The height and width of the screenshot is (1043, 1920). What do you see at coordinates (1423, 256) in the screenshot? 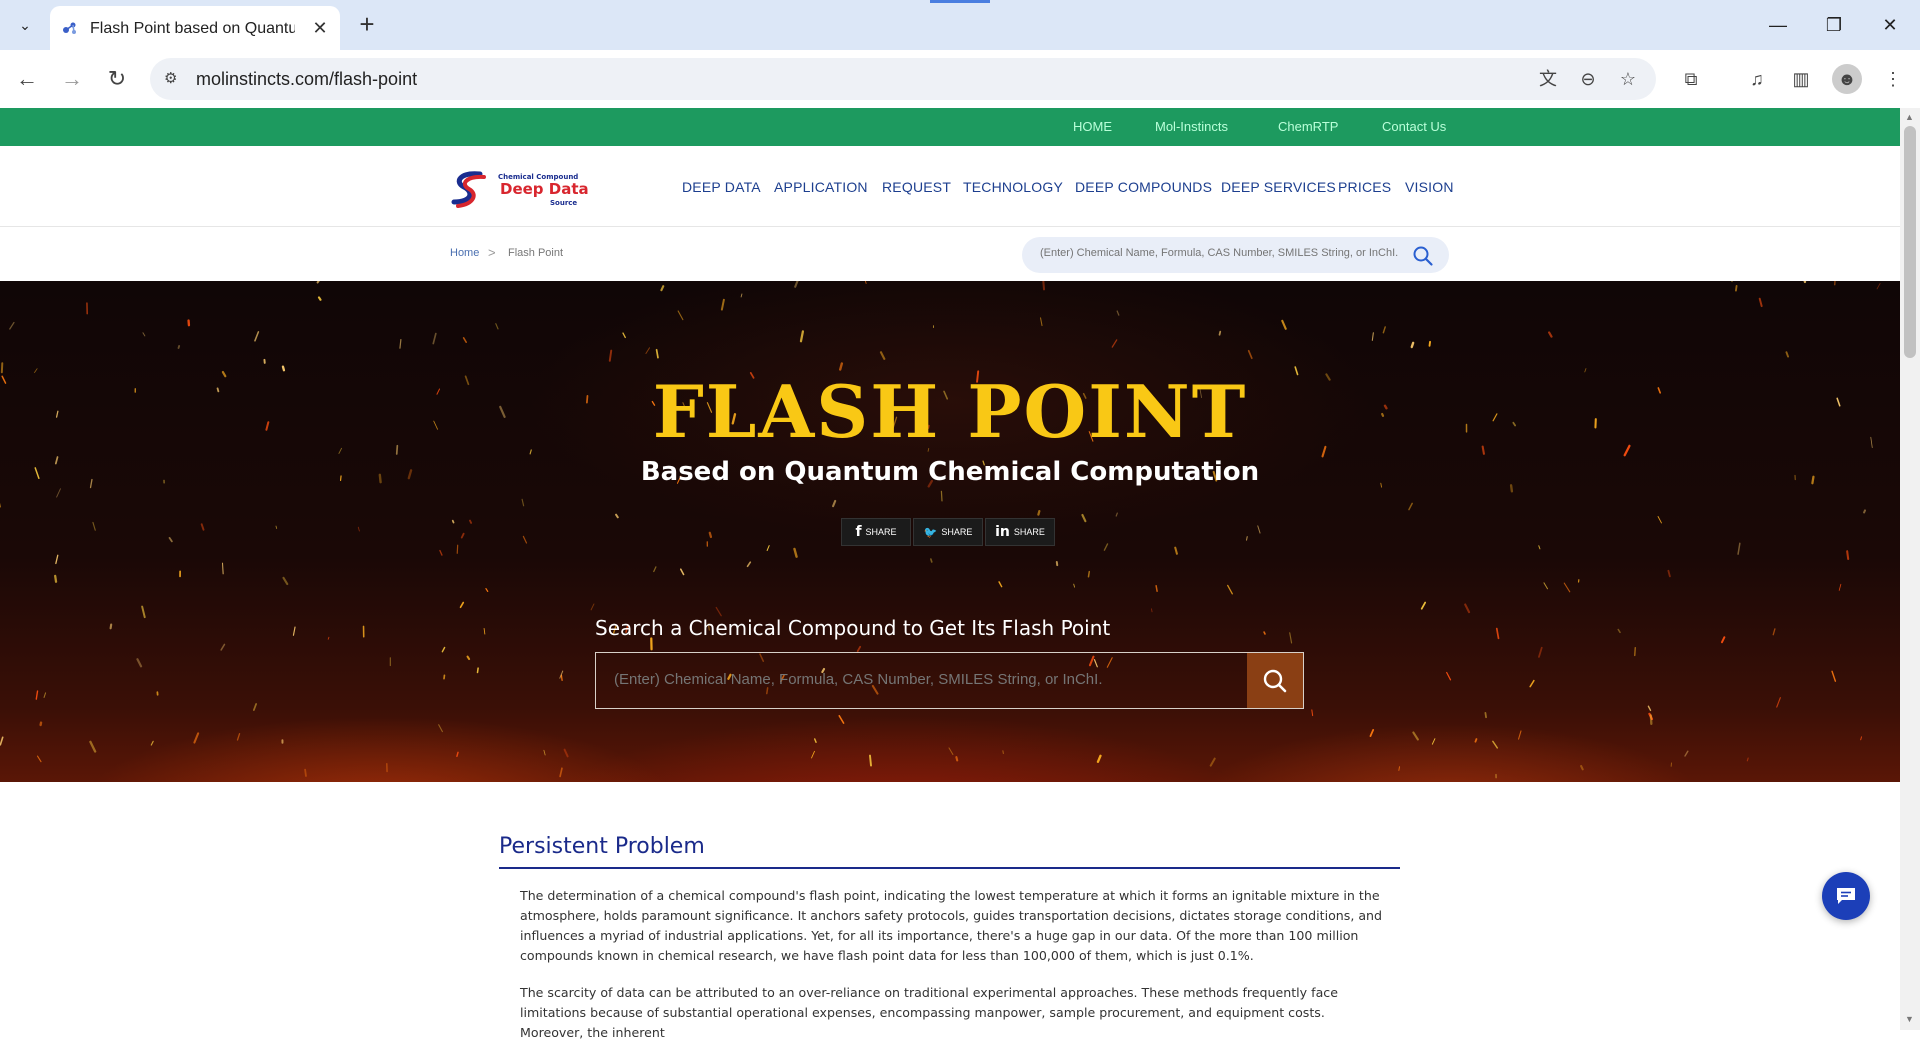
I see `search-icon` at bounding box center [1423, 256].